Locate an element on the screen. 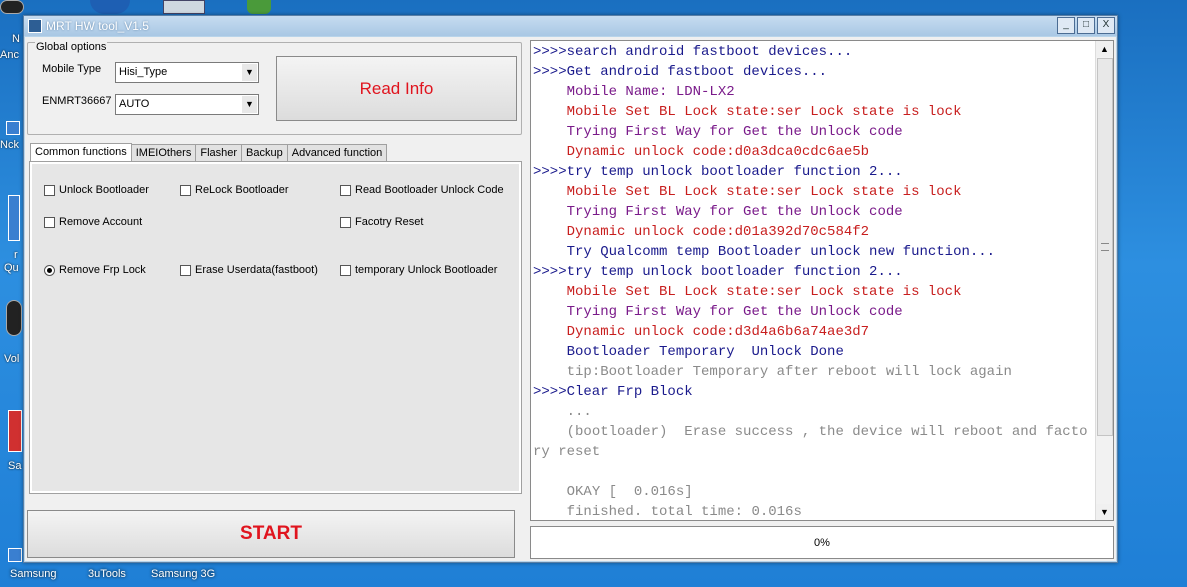  enmrt-select: AUTO ▼ is located at coordinates (187, 104).